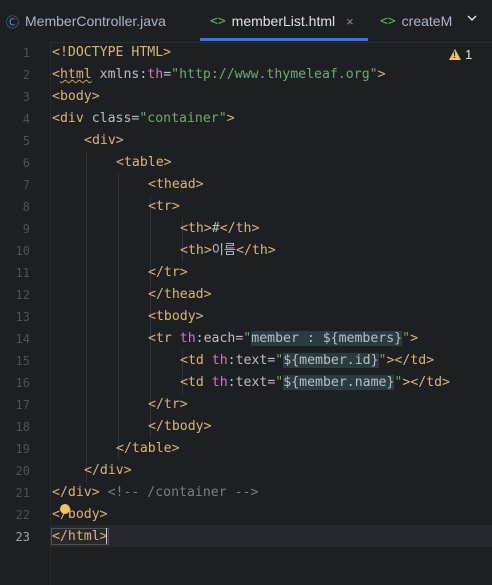  I want to click on code-line-19: </table>, so click(148, 448).